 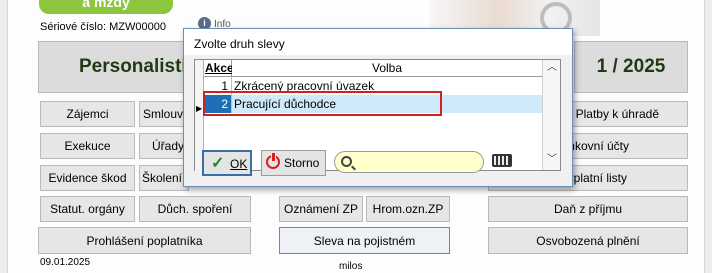 What do you see at coordinates (588, 209) in the screenshot?
I see `dan-z-prijmu-button: Daň z příjmu` at bounding box center [588, 209].